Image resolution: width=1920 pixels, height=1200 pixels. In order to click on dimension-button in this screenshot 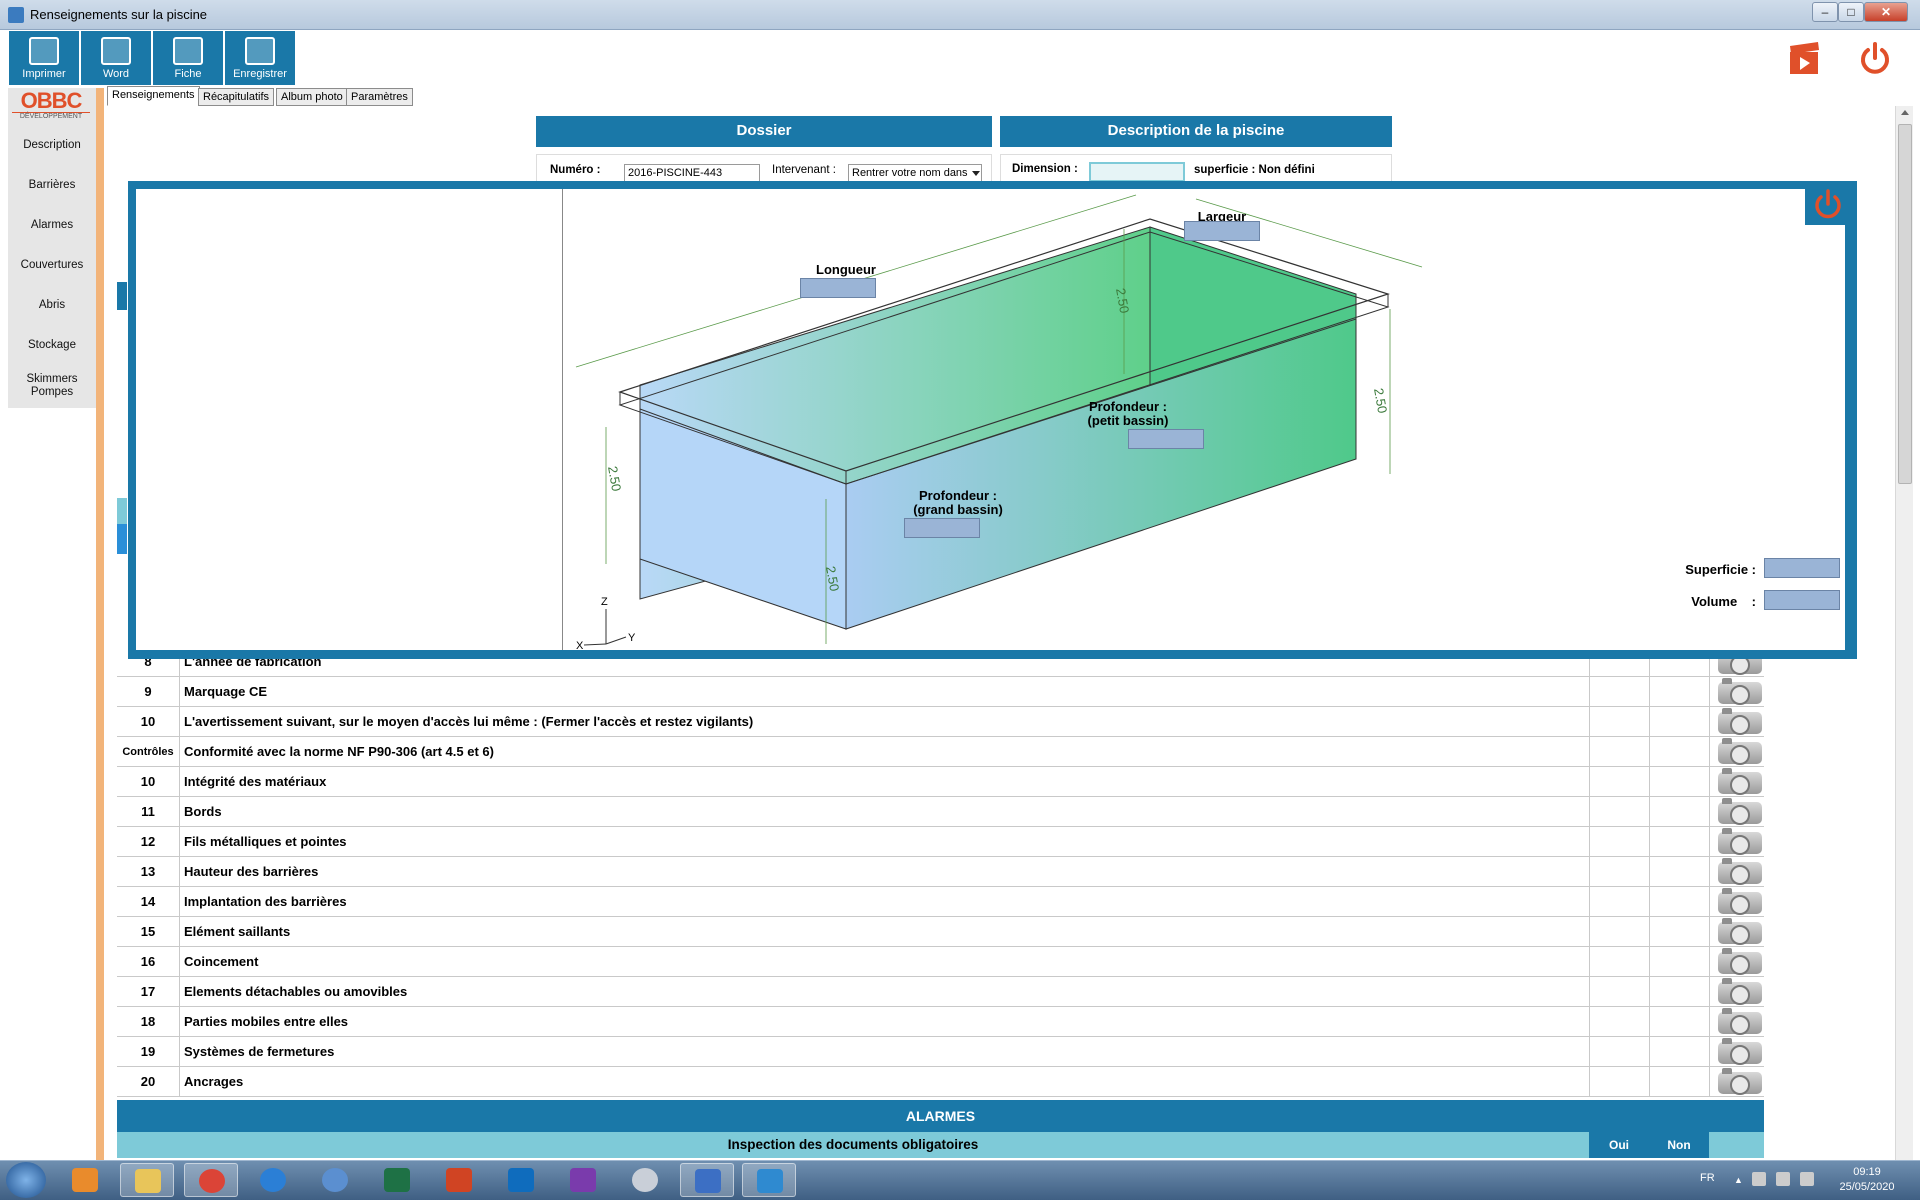, I will do `click(1137, 172)`.